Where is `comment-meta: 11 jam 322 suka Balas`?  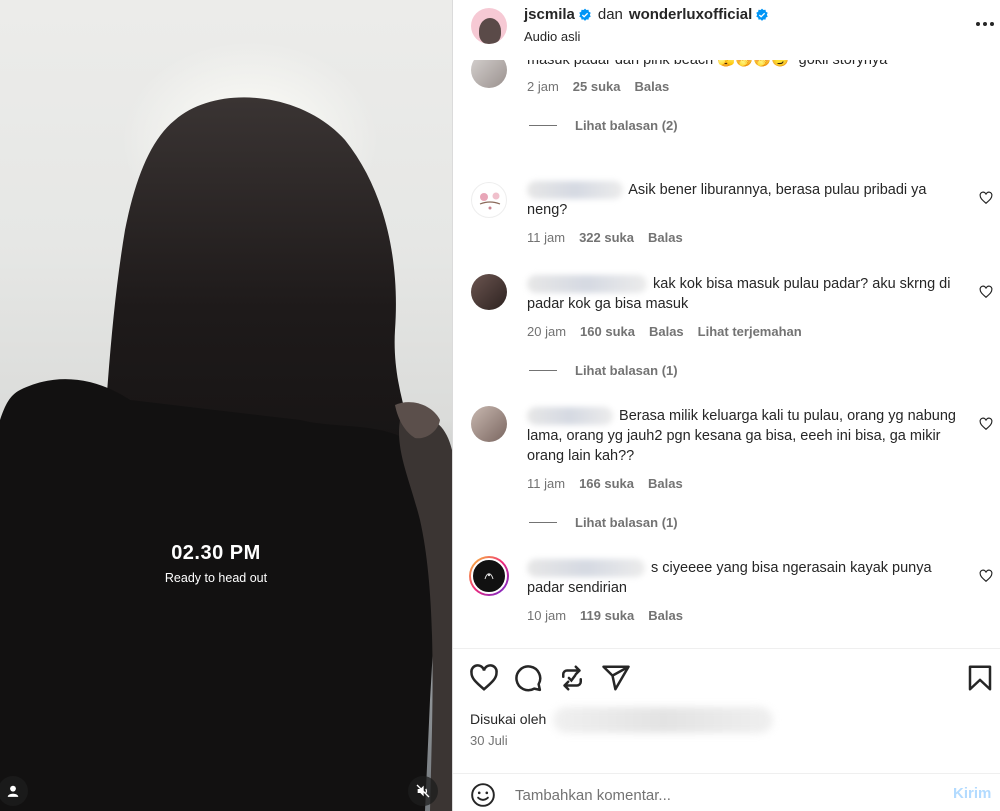 comment-meta: 11 jam 322 suka Balas is located at coordinates (605, 237).